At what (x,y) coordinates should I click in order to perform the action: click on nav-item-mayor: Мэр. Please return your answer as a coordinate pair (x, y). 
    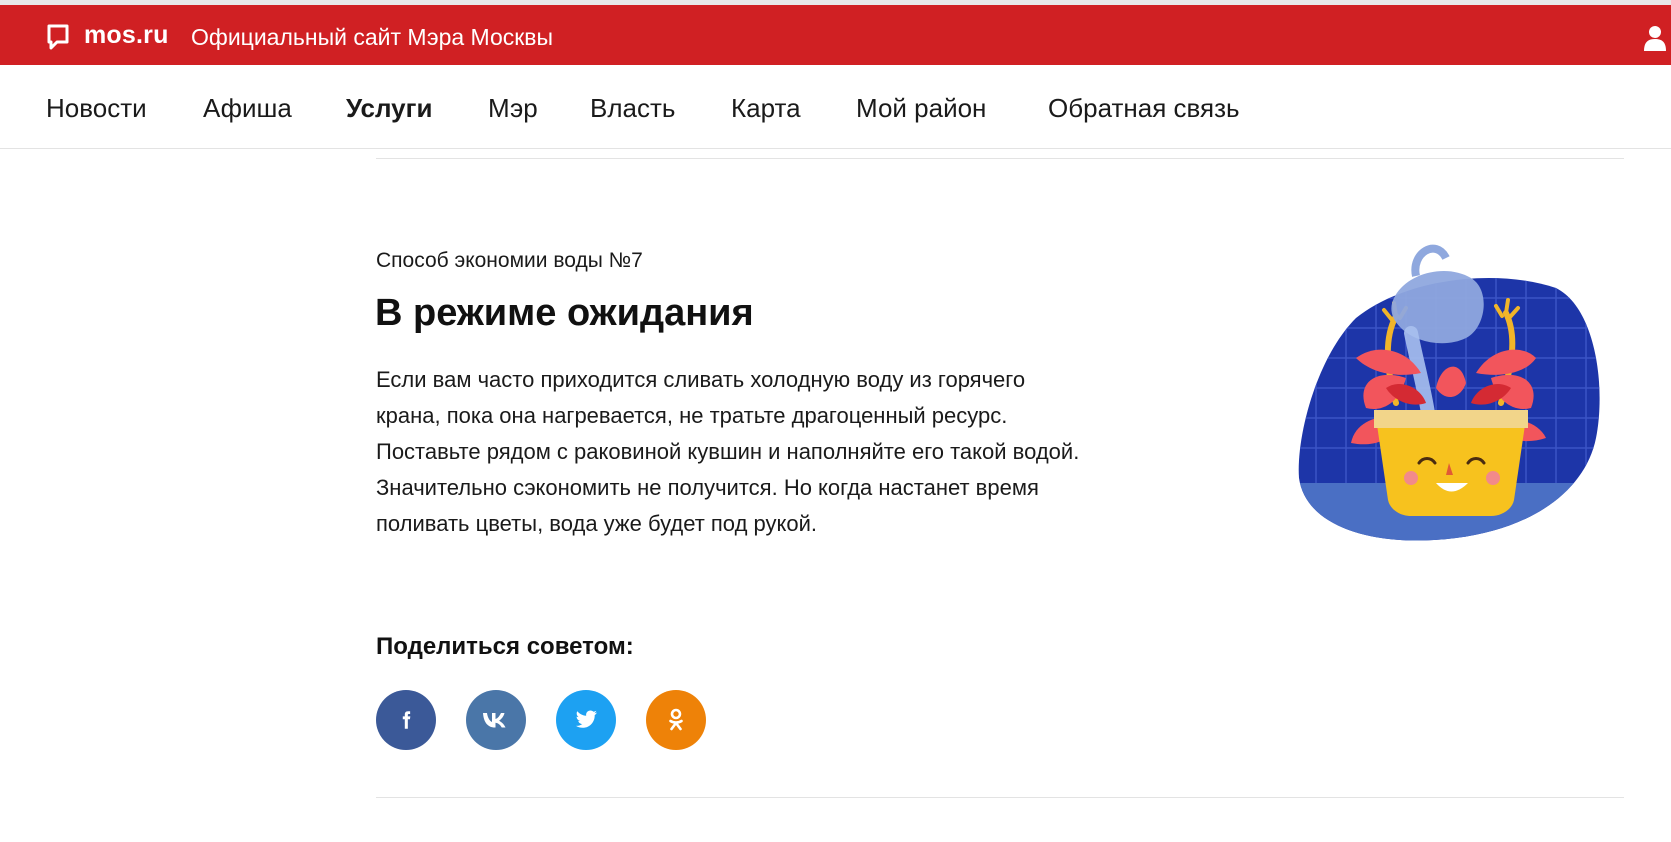
    Looking at the image, I should click on (513, 108).